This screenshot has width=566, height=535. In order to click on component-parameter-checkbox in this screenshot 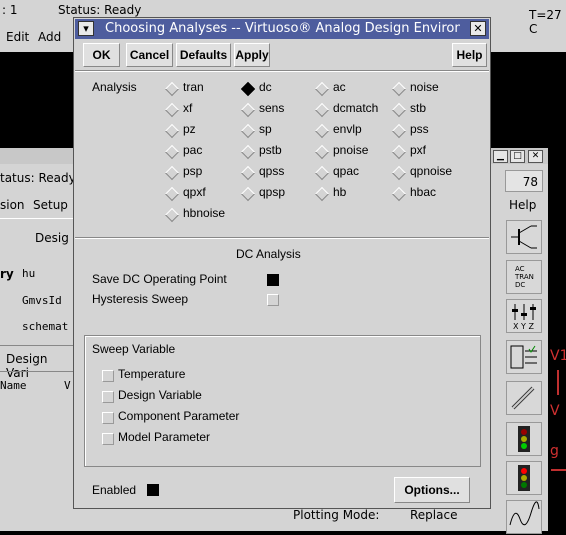, I will do `click(108, 418)`.